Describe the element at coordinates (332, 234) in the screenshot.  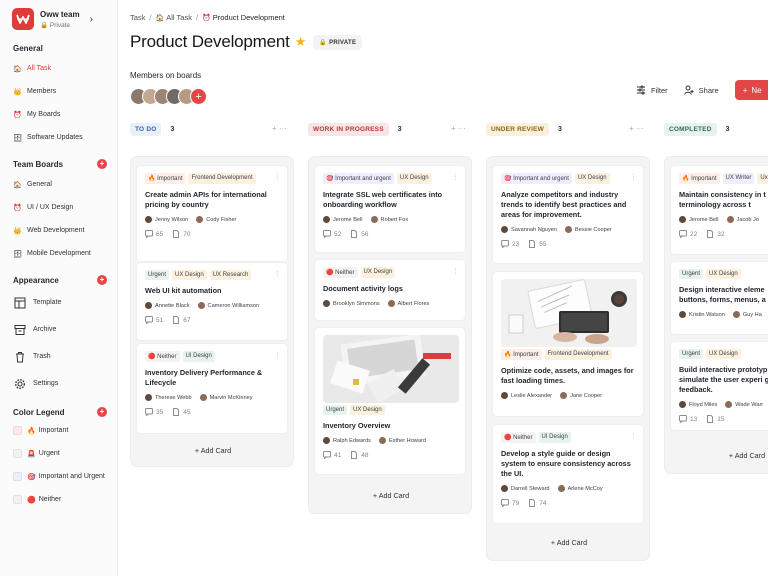
I see `comment-count: 52` at that location.